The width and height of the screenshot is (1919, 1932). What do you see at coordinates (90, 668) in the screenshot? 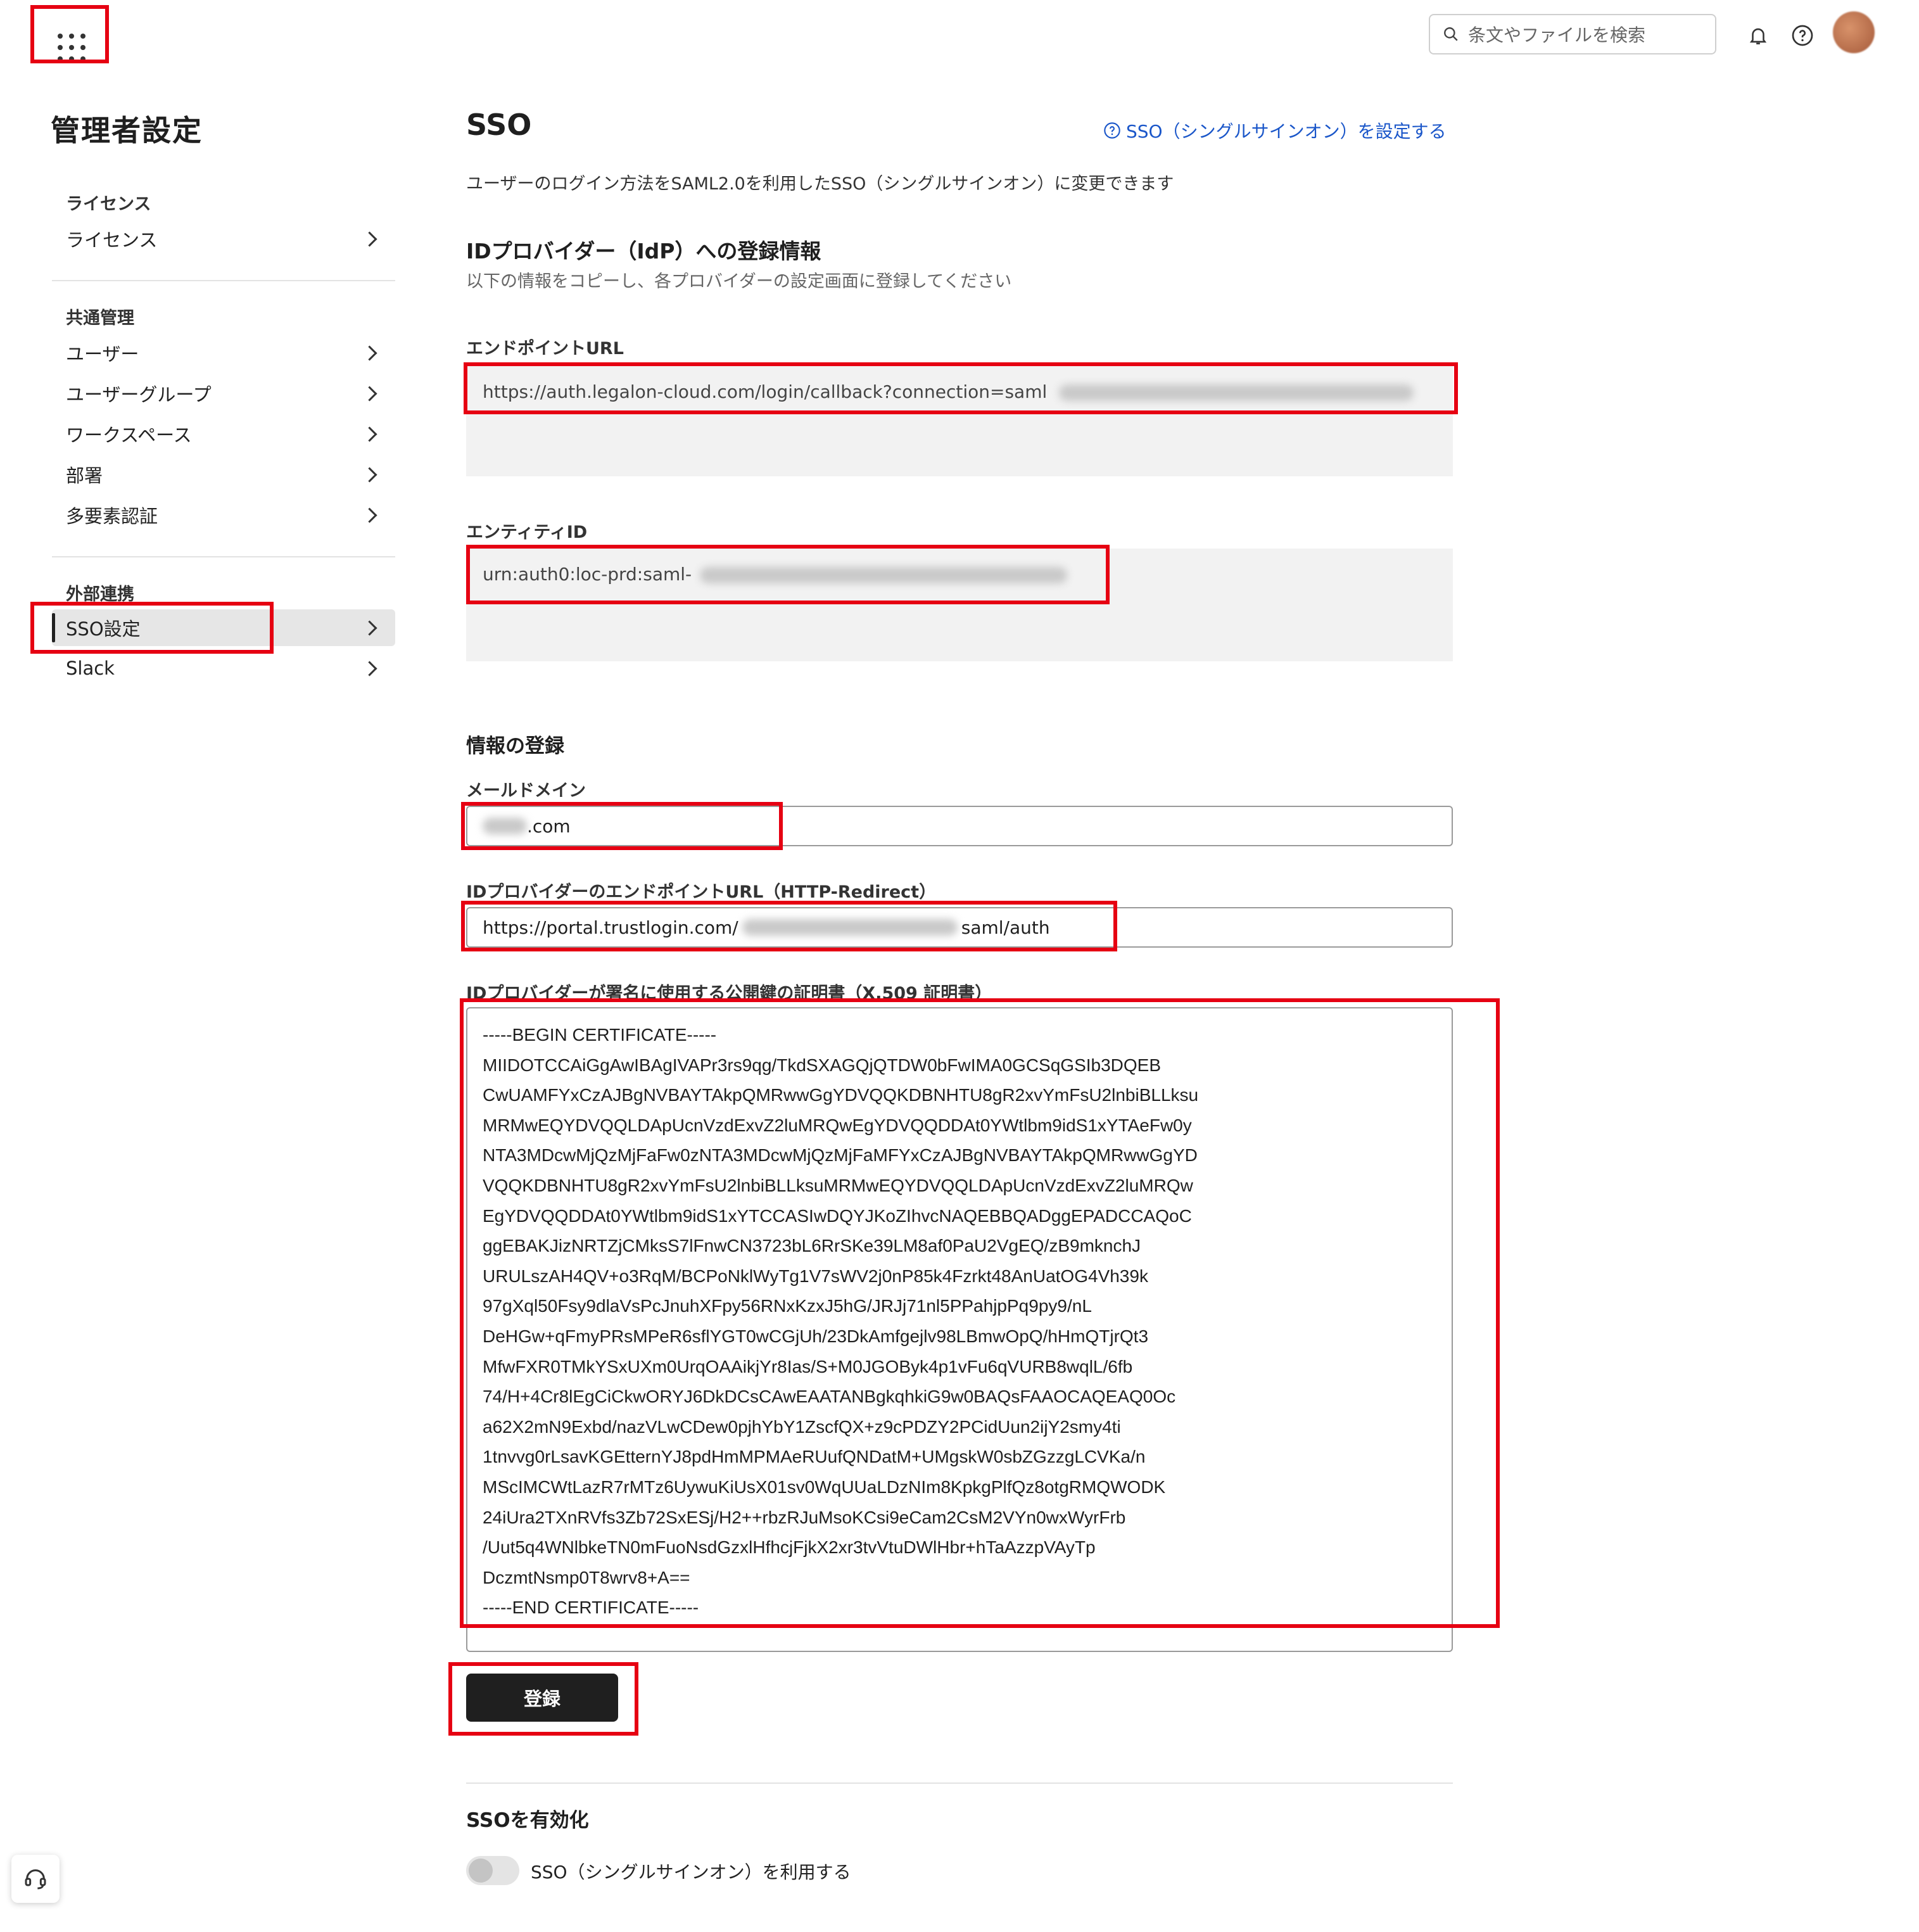
I see `sidebar-item-label: Slack` at bounding box center [90, 668].